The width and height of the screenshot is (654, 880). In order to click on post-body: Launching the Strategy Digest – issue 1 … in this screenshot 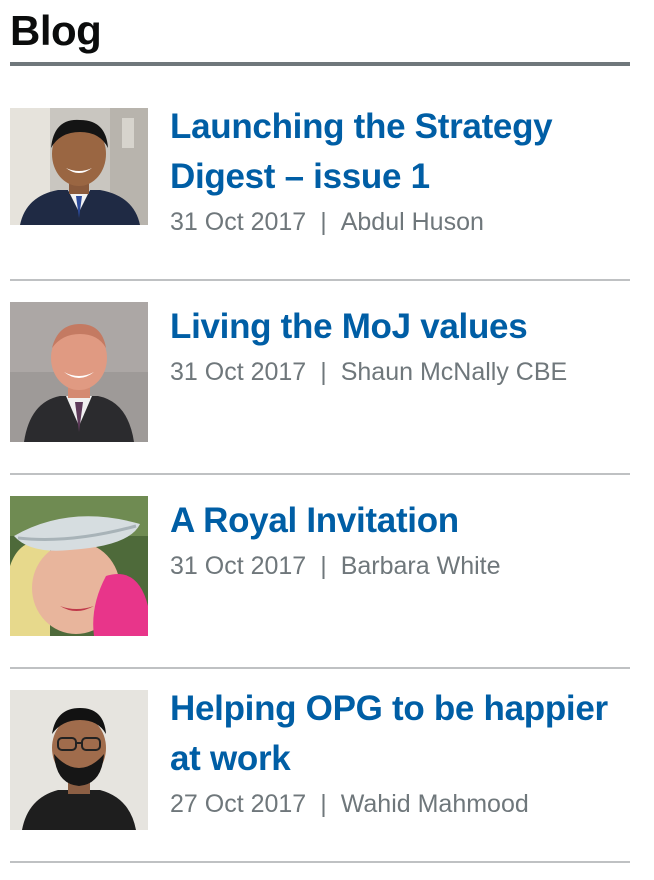, I will do `click(400, 172)`.